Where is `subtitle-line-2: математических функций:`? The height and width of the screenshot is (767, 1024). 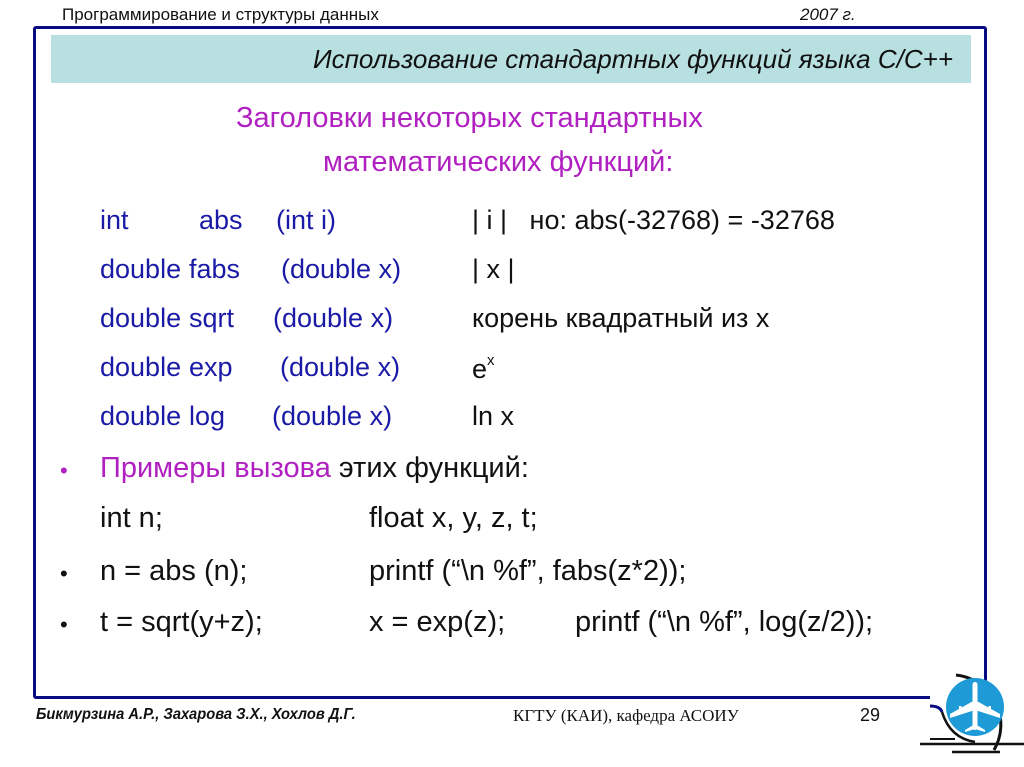
subtitle-line-2: математических функций: is located at coordinates (498, 162).